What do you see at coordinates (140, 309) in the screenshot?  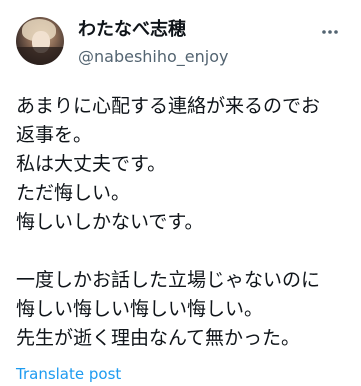 I see `tweet-line: 悔しい悔しい悔しい悔しい。` at bounding box center [140, 309].